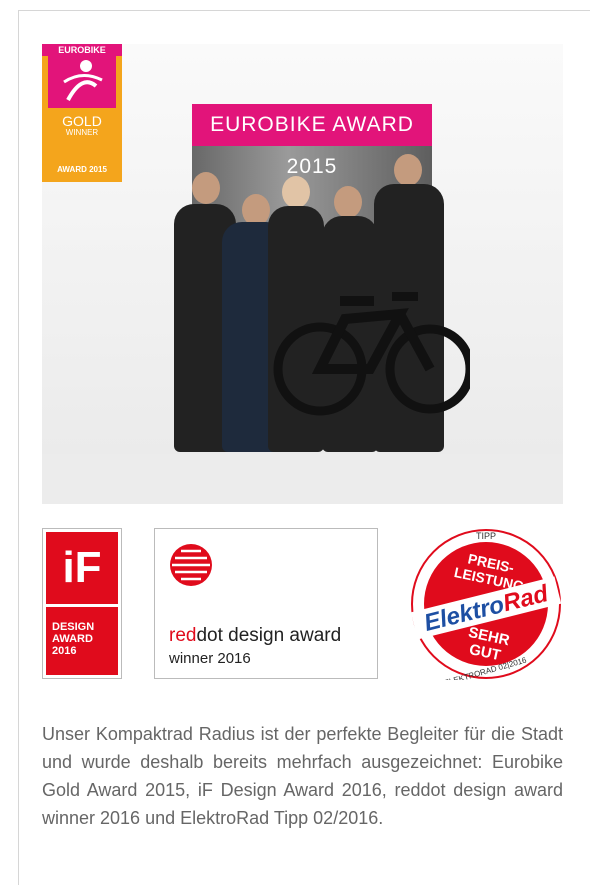  I want to click on if-award-text: DESIGN AWARD 2016, so click(82, 641).